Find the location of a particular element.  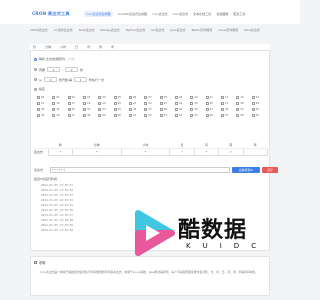

second-checkbox: 08 is located at coordinates (167, 97).